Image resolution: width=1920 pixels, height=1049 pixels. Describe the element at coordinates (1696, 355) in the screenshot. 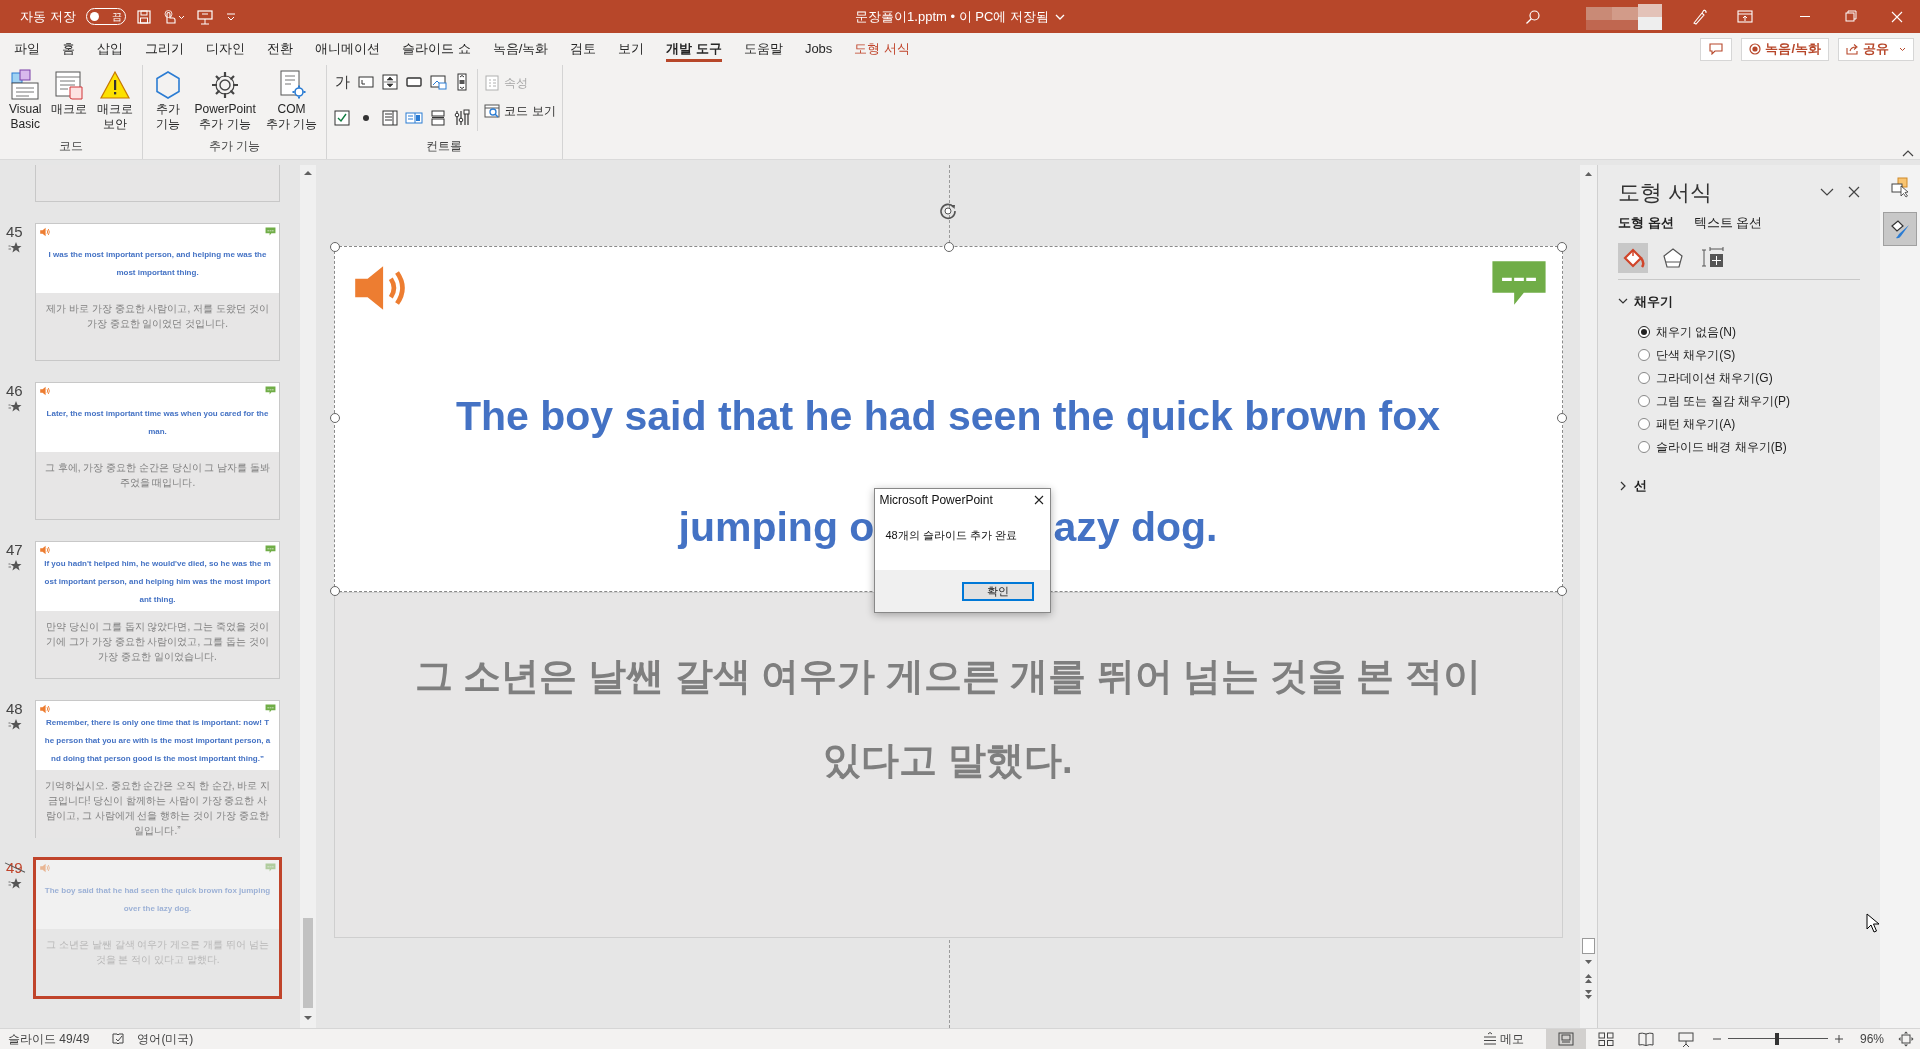

I see `radio-label: 단색 채우기(S)` at that location.